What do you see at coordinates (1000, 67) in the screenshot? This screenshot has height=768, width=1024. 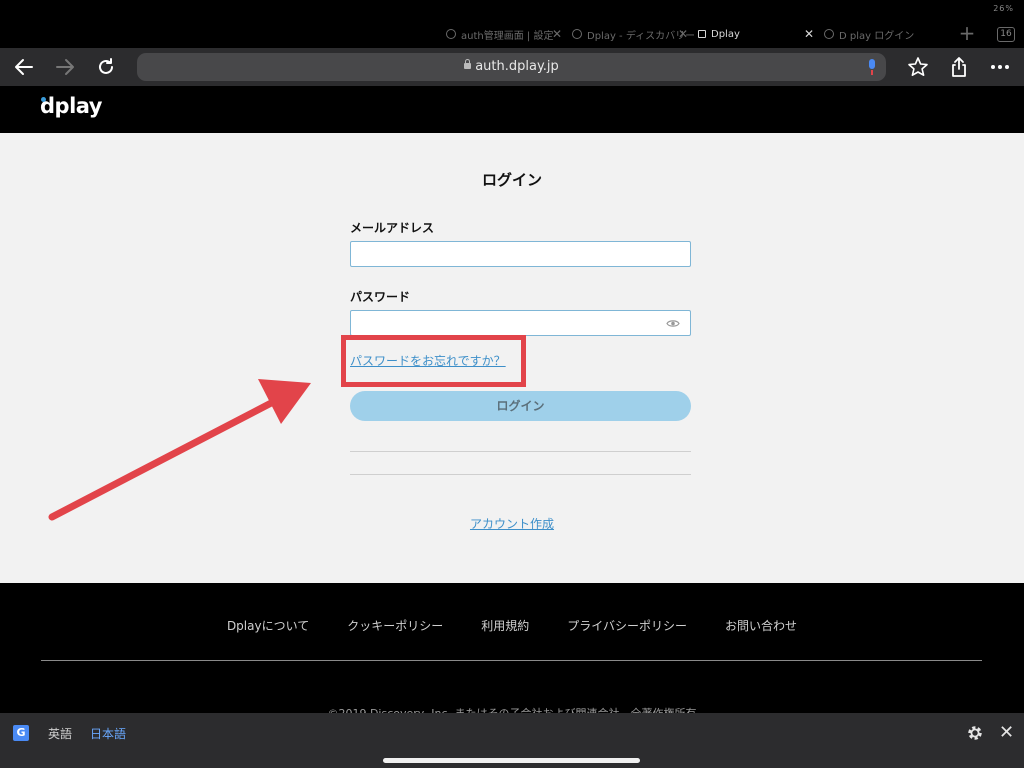 I see `more-menu-icon` at bounding box center [1000, 67].